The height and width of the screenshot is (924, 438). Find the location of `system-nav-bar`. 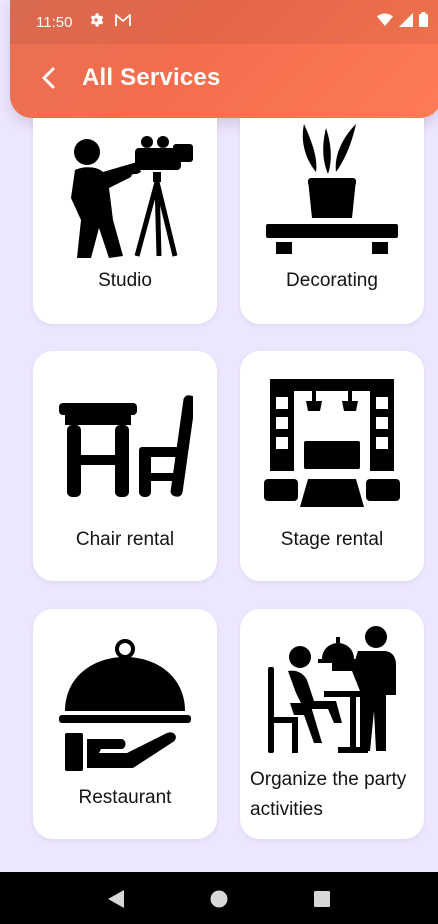

system-nav-bar is located at coordinates (219, 898).